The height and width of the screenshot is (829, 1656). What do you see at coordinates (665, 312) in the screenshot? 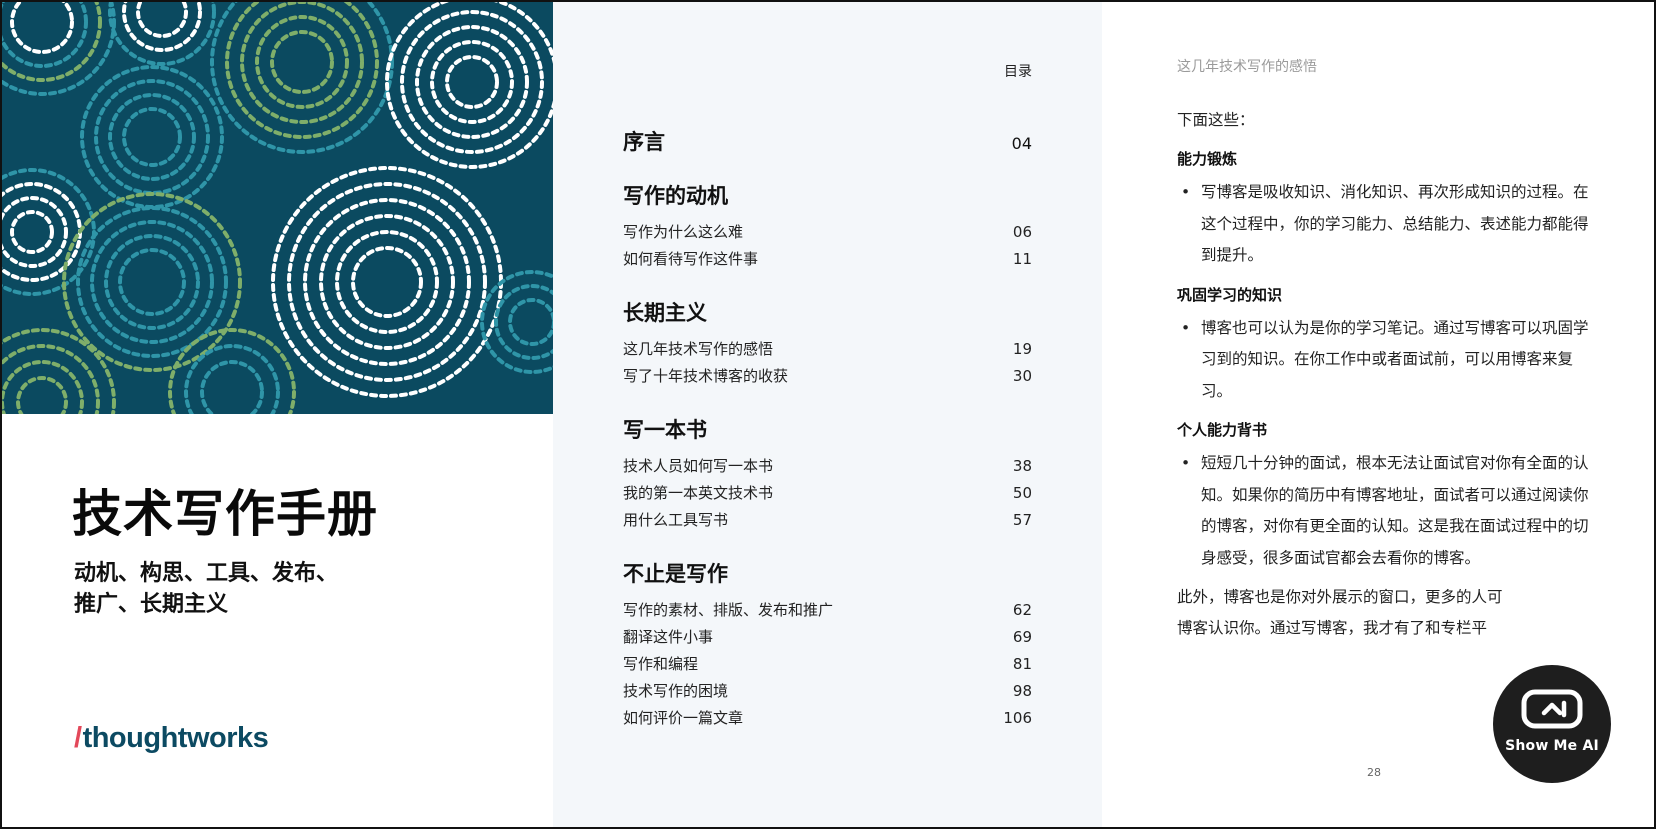
I see `toc-section-label: 长期主义` at bounding box center [665, 312].